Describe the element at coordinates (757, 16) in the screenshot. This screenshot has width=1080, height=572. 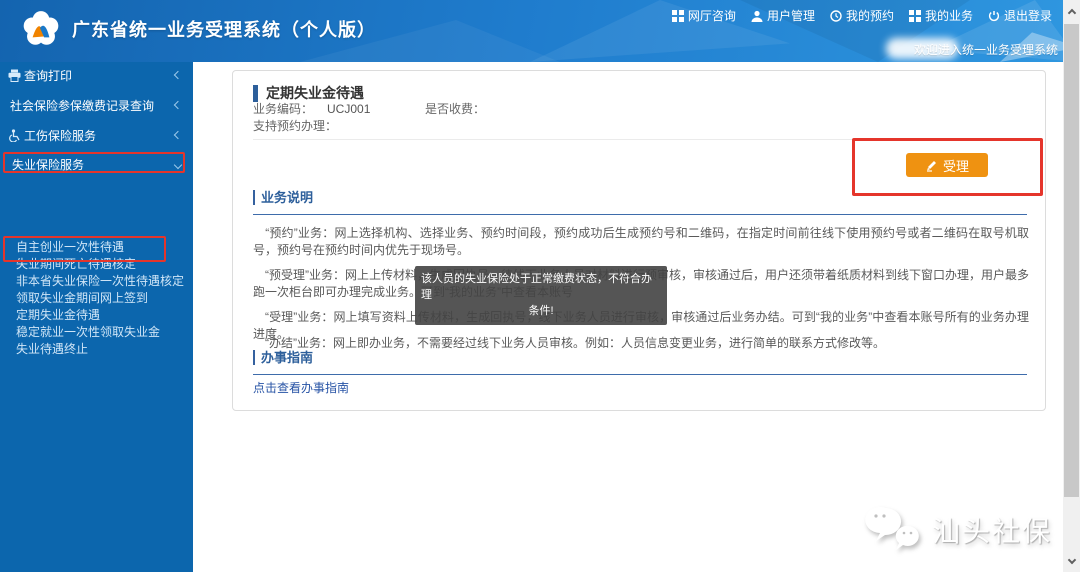
I see `user-icon` at that location.